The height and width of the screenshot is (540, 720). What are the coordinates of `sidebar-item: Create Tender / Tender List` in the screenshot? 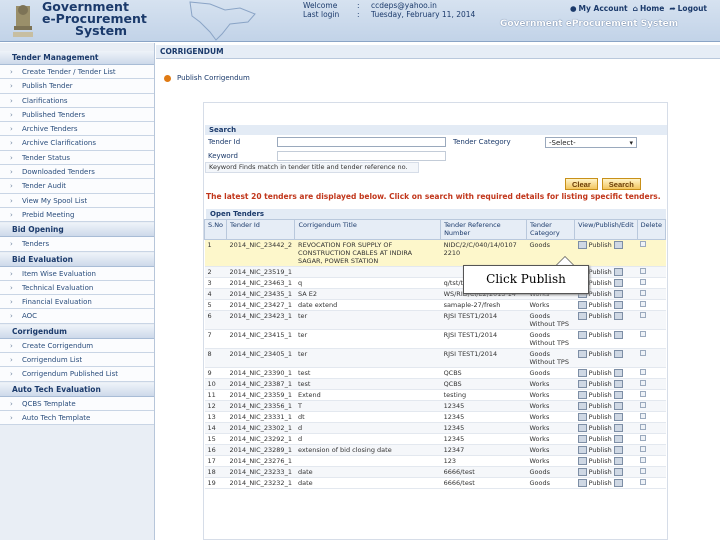 It's located at (77, 72).